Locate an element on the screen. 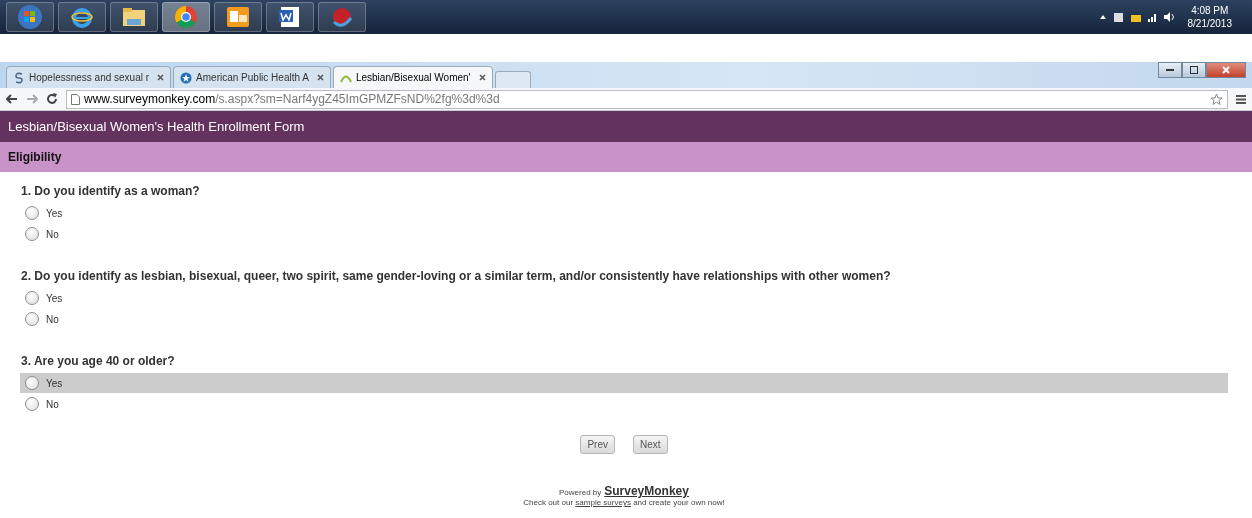 This screenshot has width=1252, height=518. question-text: 2. Do you identify as lesbian, bisexual, queer, two spirit, same gender-loving or a similar term, and/or consistently have relationships with other women? is located at coordinates (456, 277).